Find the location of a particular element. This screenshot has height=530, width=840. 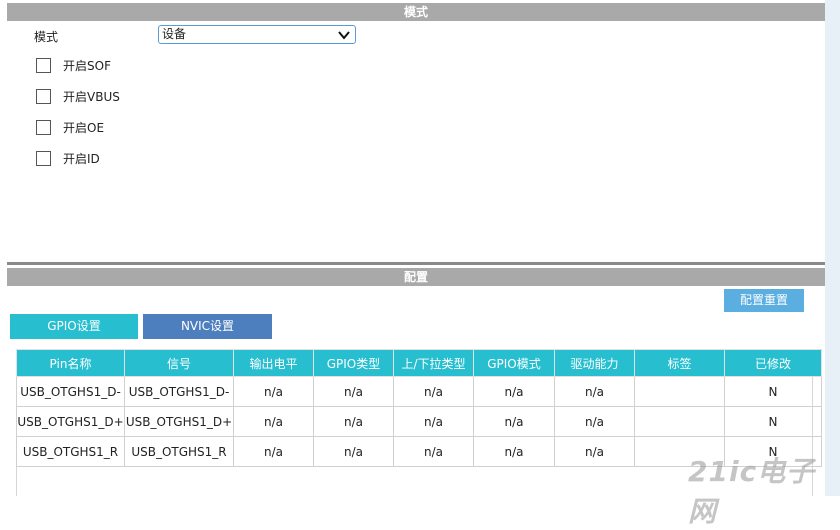

cell-pin-name: USB_OTGHS1_D+ is located at coordinates (70, 421).